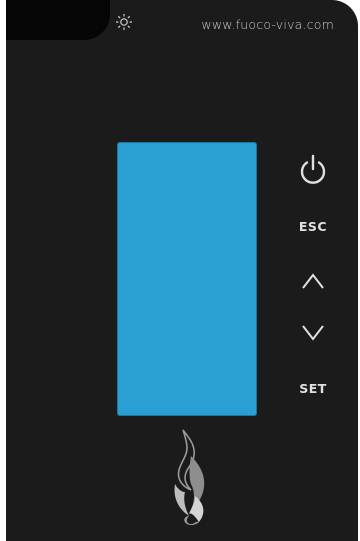 This screenshot has width=360, height=541. What do you see at coordinates (58, 20) in the screenshot?
I see `panel-notch` at bounding box center [58, 20].